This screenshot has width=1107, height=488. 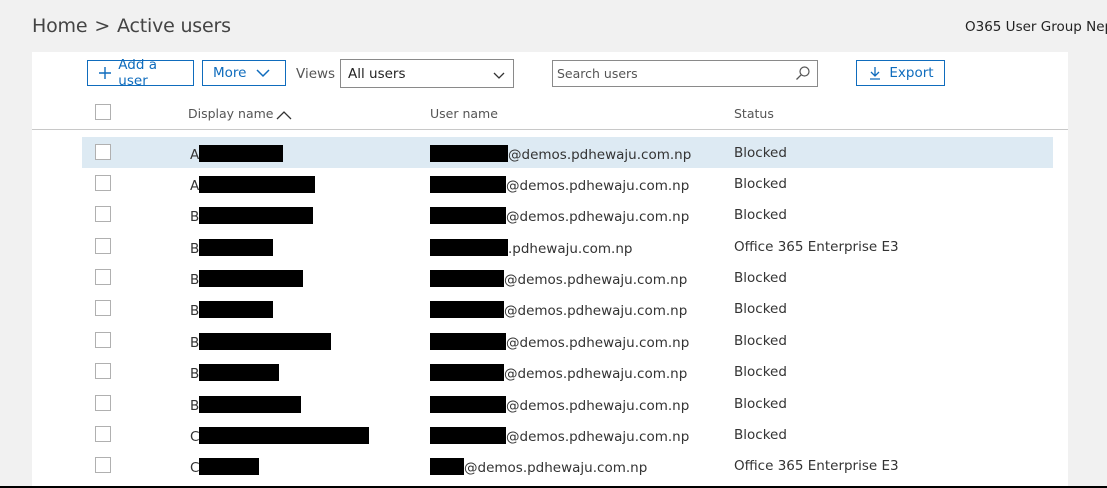 What do you see at coordinates (1036, 27) in the screenshot?
I see `tenant-name: O365 User Group Nepal` at bounding box center [1036, 27].